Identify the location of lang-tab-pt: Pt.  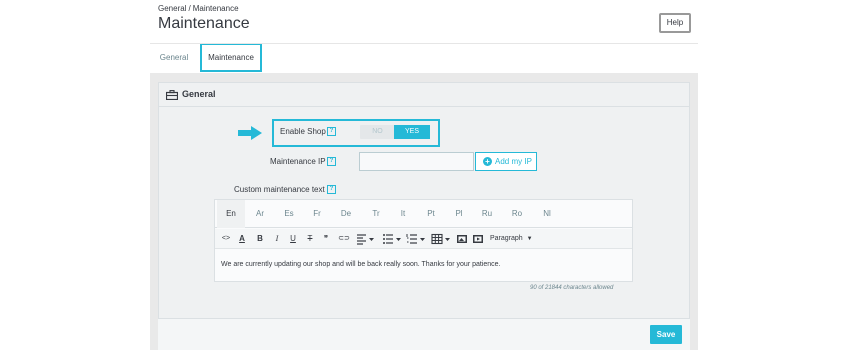
(431, 214).